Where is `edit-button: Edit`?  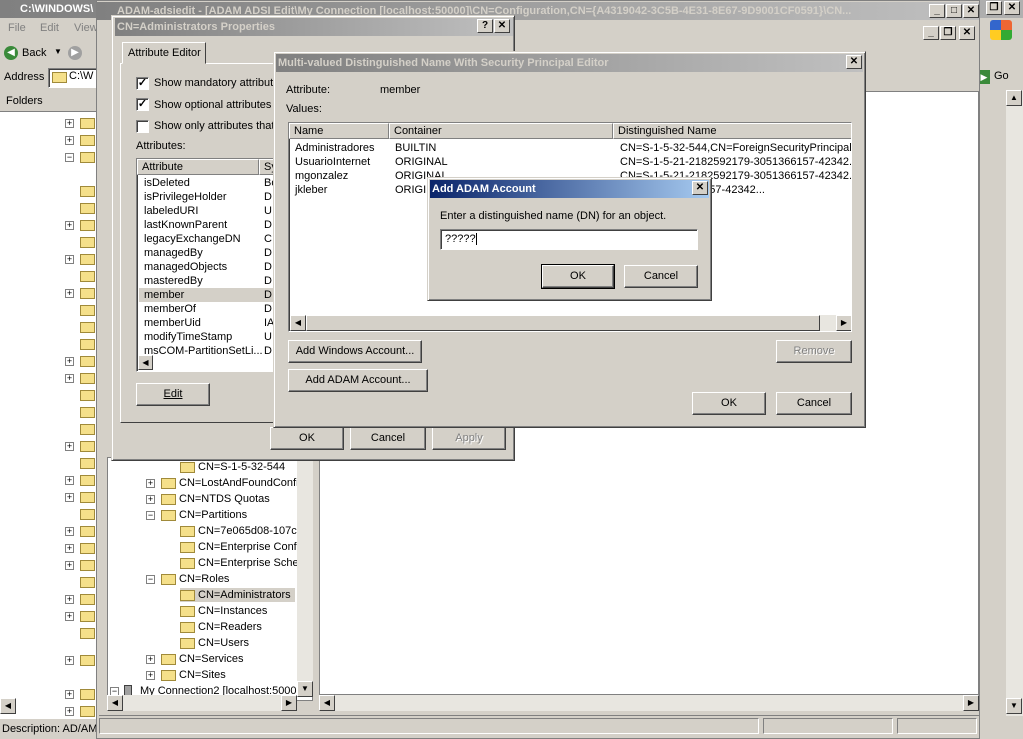
edit-button: Edit is located at coordinates (173, 394).